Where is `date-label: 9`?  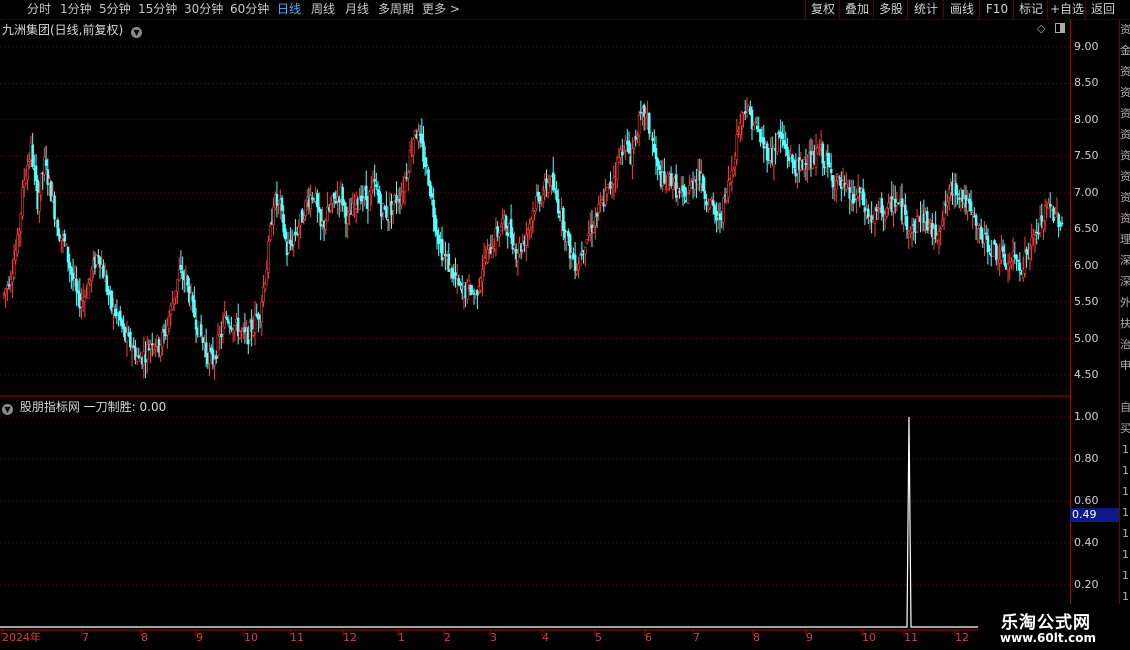
date-label: 9 is located at coordinates (199, 637).